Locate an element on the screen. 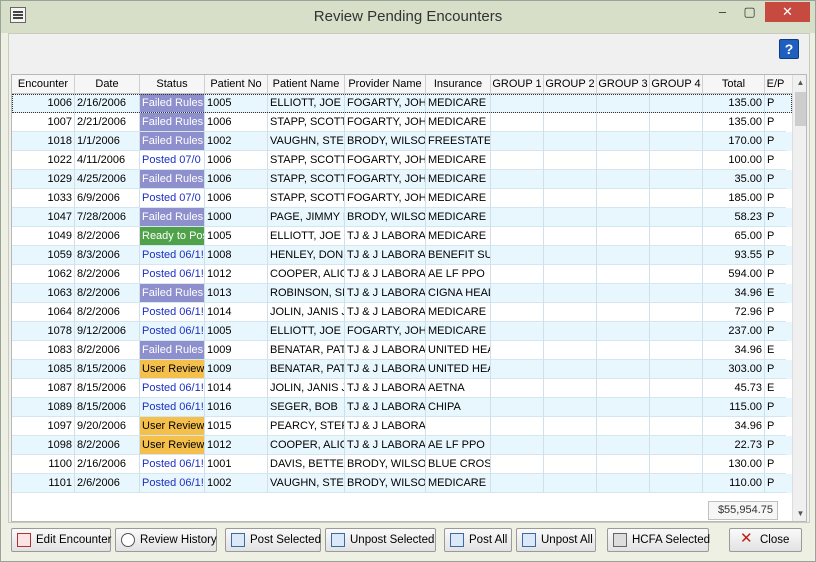 The height and width of the screenshot is (562, 816). column-header-date: Date is located at coordinates (107, 84).